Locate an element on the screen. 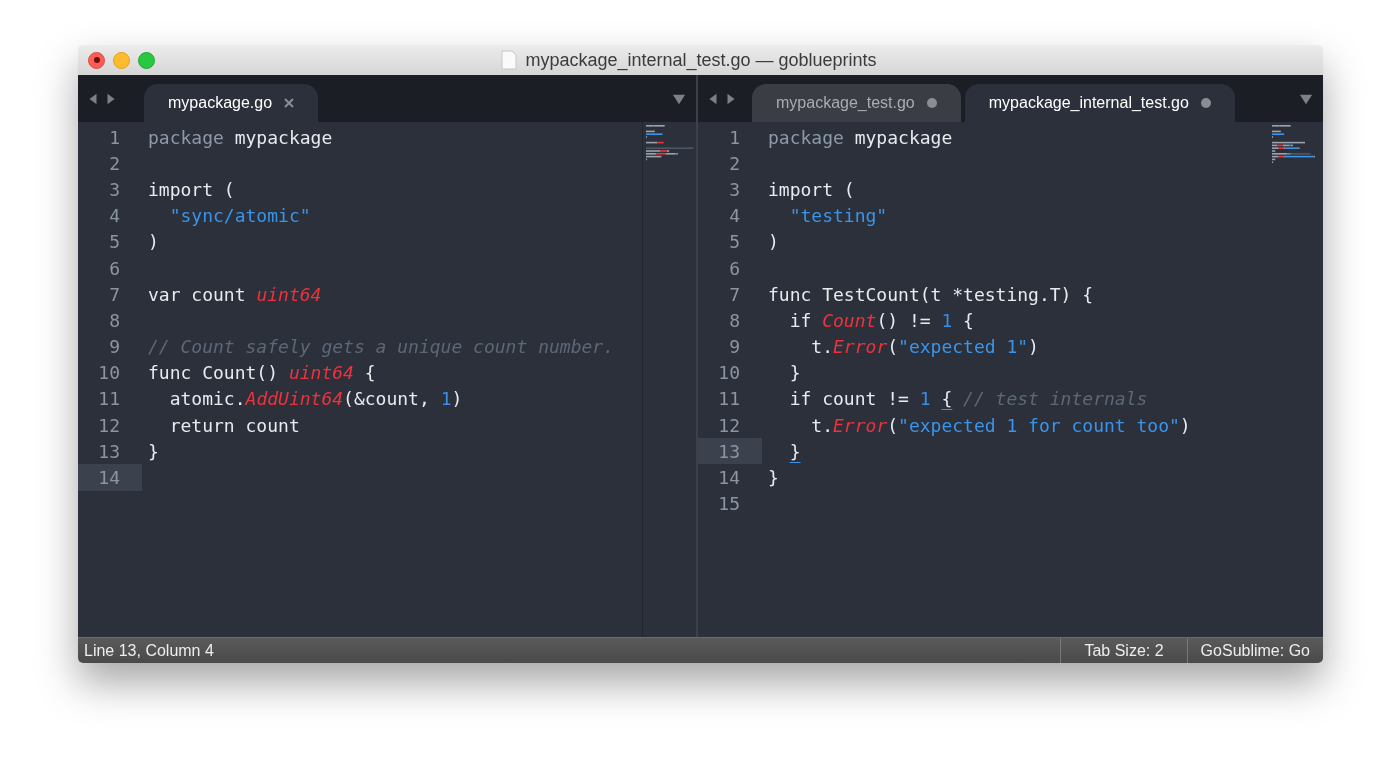 This screenshot has width=1400, height=775. close-window-button is located at coordinates (96, 60).